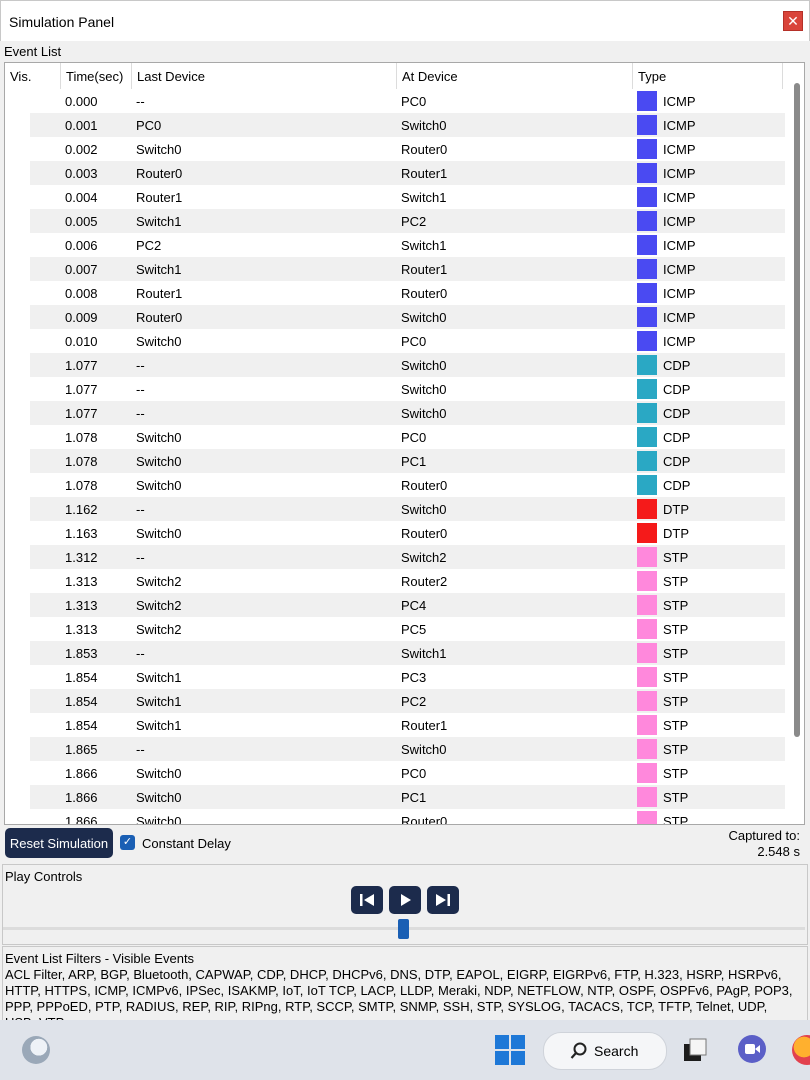 Image resolution: width=810 pixels, height=1080 pixels. What do you see at coordinates (395, 509) in the screenshot?
I see `table-row: 1.162 -- Switch0 DTP` at bounding box center [395, 509].